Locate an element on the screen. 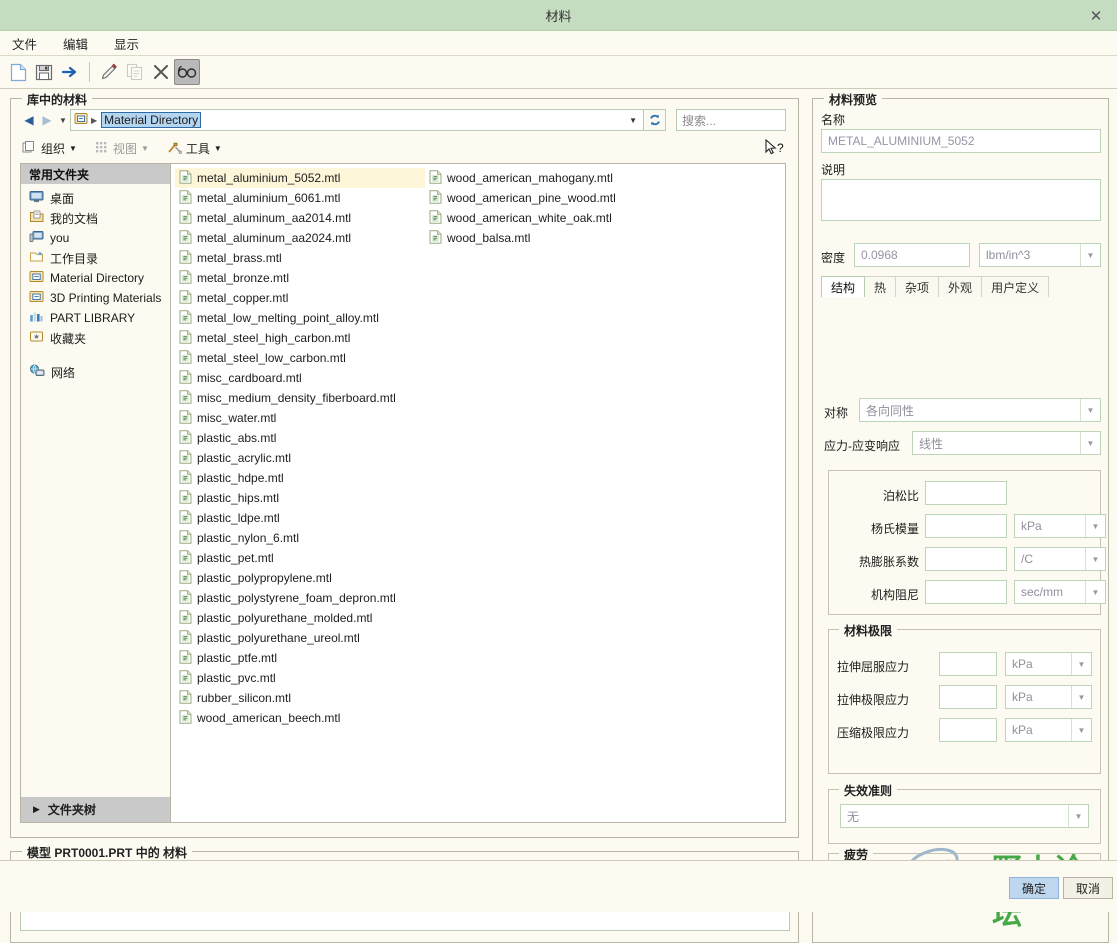  file-list-item: metal_aluminum_aa2024.mtl is located at coordinates (300, 238).